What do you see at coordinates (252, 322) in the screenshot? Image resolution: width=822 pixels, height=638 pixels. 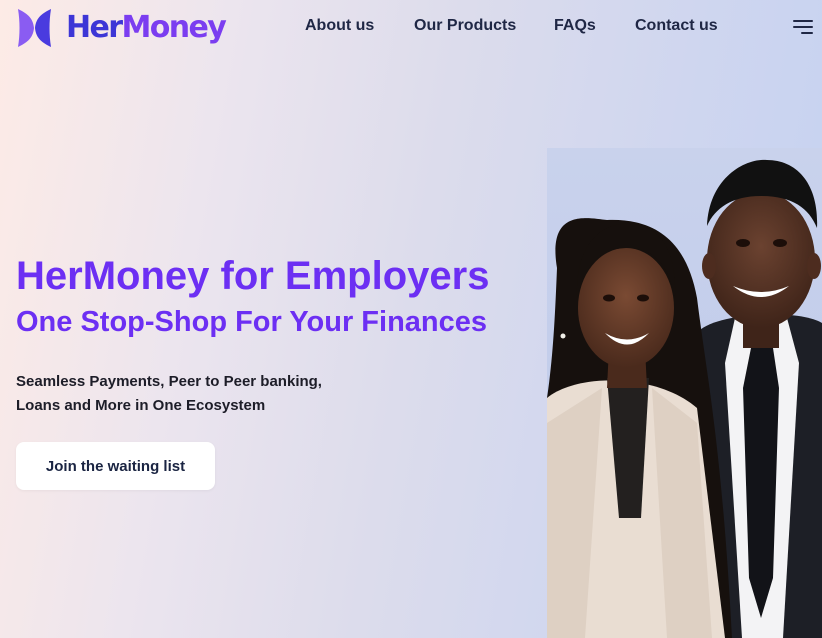 I see `hero-subtitle: One Stop-Shop For Your Finances` at bounding box center [252, 322].